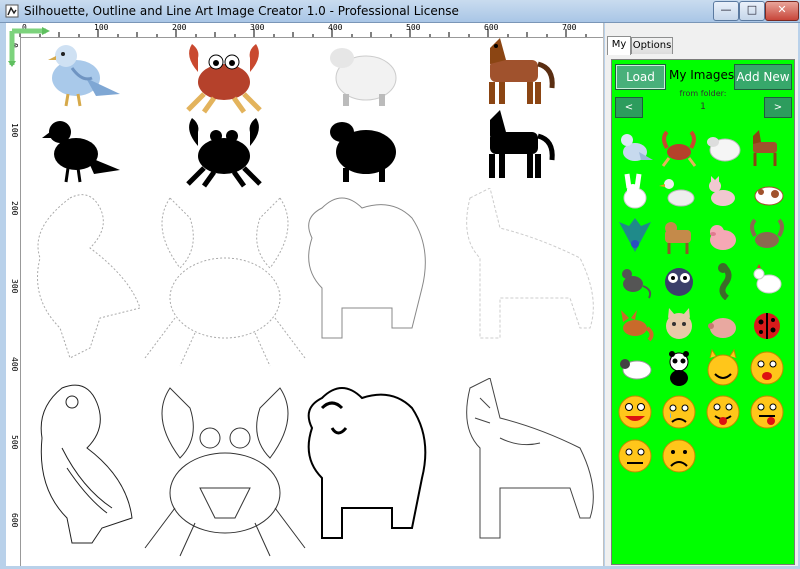  I want to click on fox-icon, so click(635, 324).